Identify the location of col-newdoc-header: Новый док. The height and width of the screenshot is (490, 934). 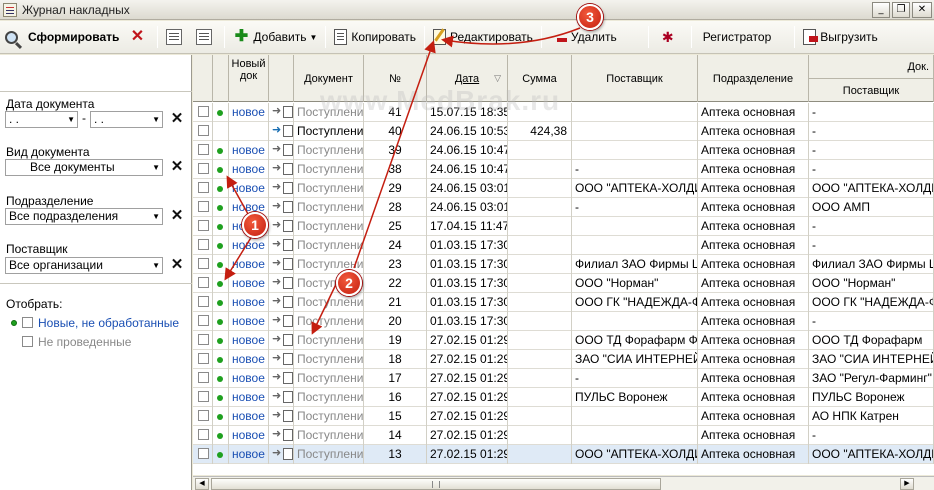
(249, 78).